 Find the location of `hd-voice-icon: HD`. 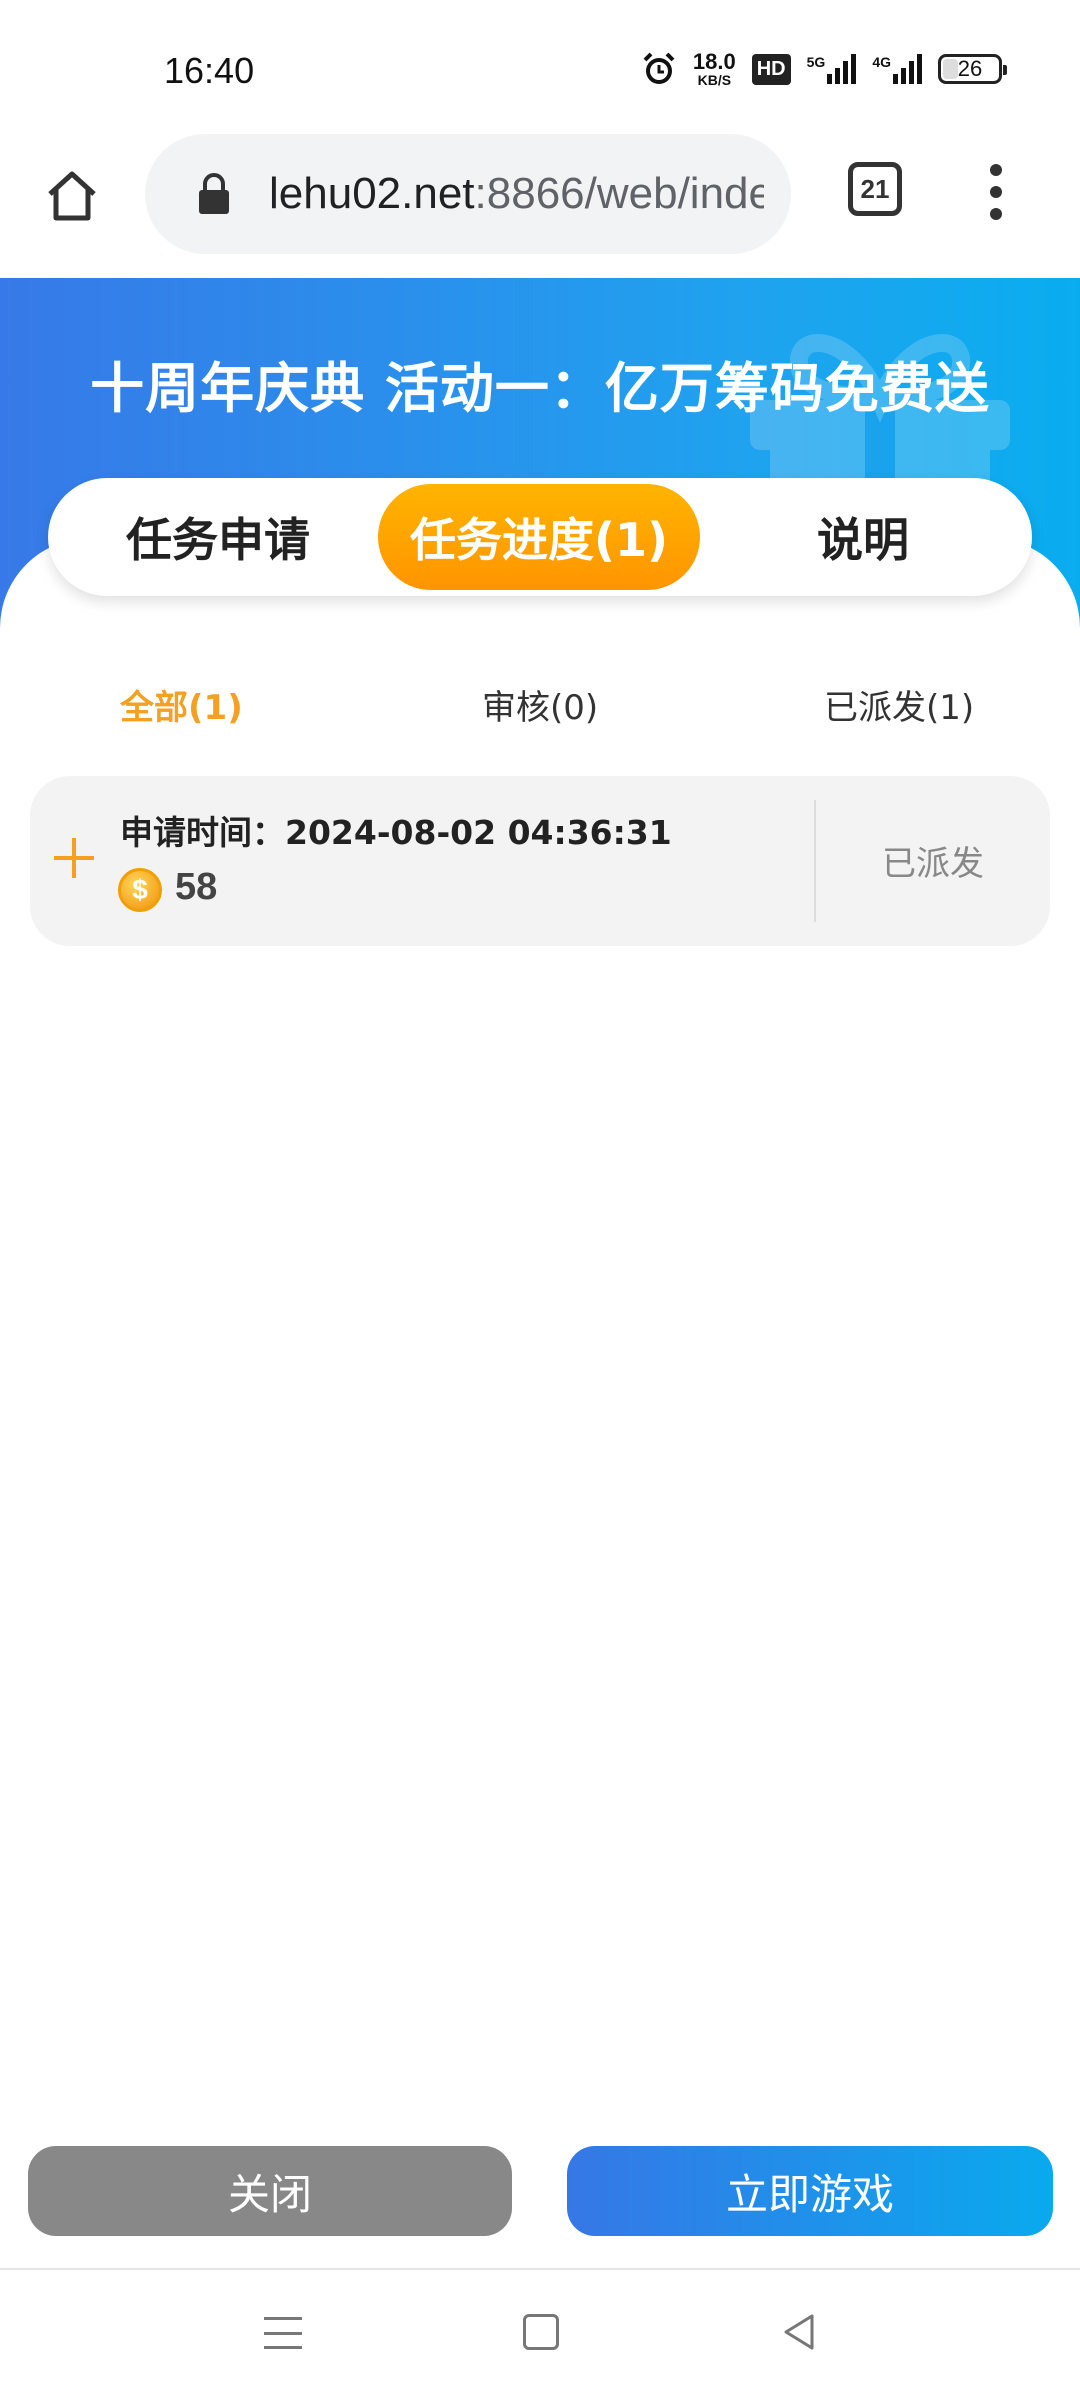

hd-voice-icon: HD is located at coordinates (771, 69).